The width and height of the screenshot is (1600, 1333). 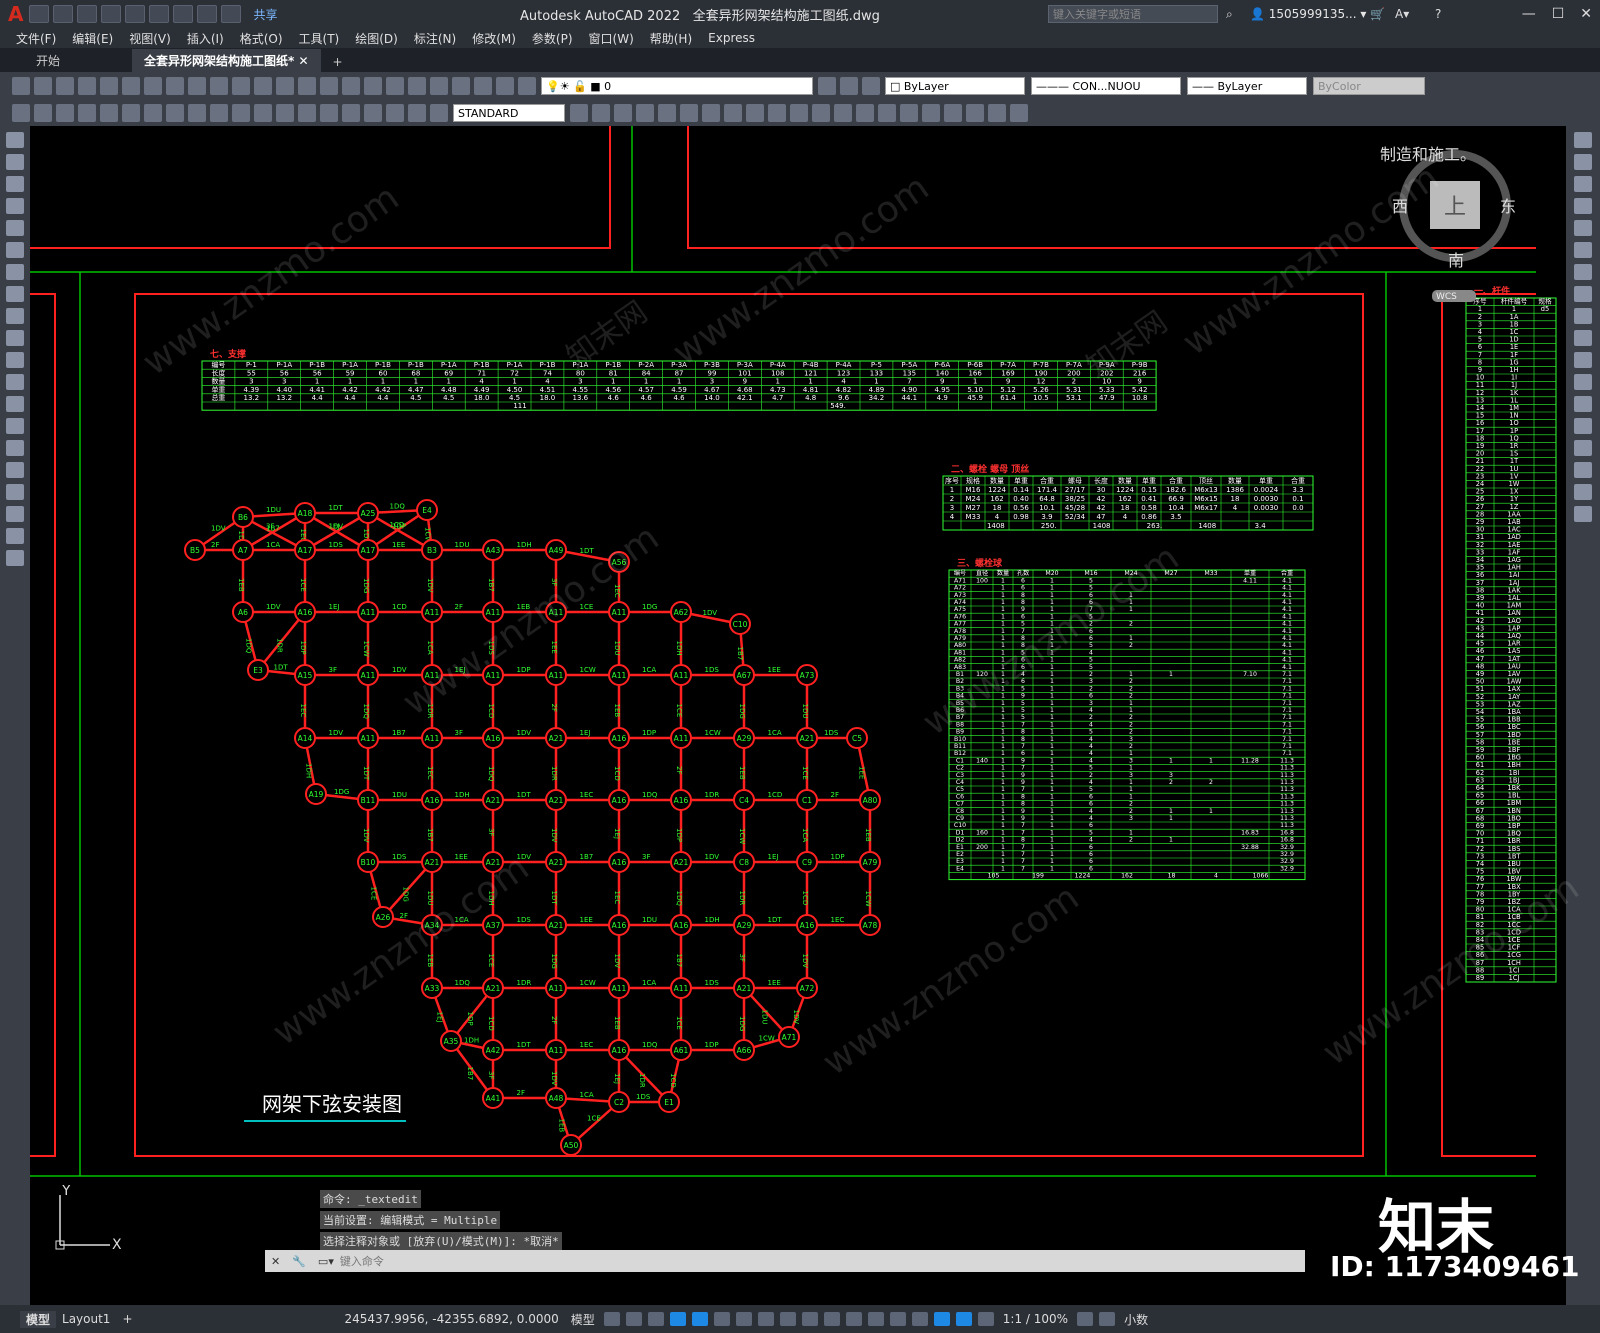 I want to click on a360-icon: A▾, so click(x=1402, y=14).